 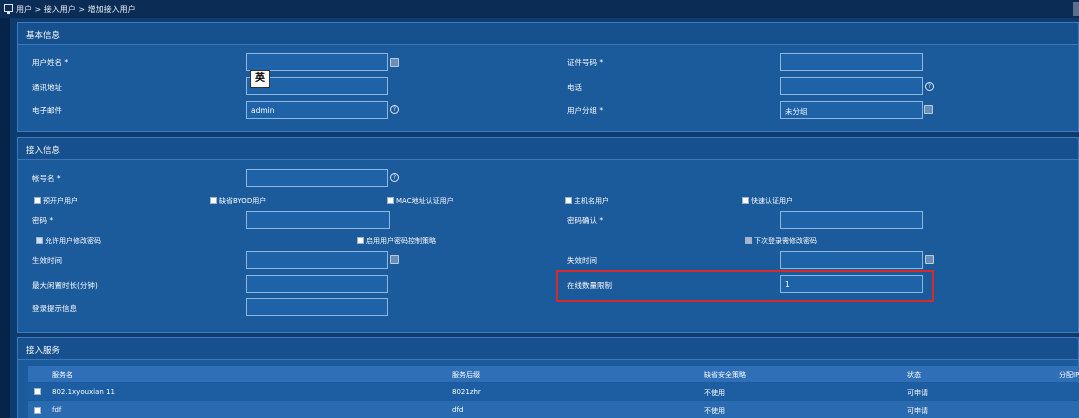 What do you see at coordinates (582, 260) in the screenshot?
I see `expire-time-label: 失效时间` at bounding box center [582, 260].